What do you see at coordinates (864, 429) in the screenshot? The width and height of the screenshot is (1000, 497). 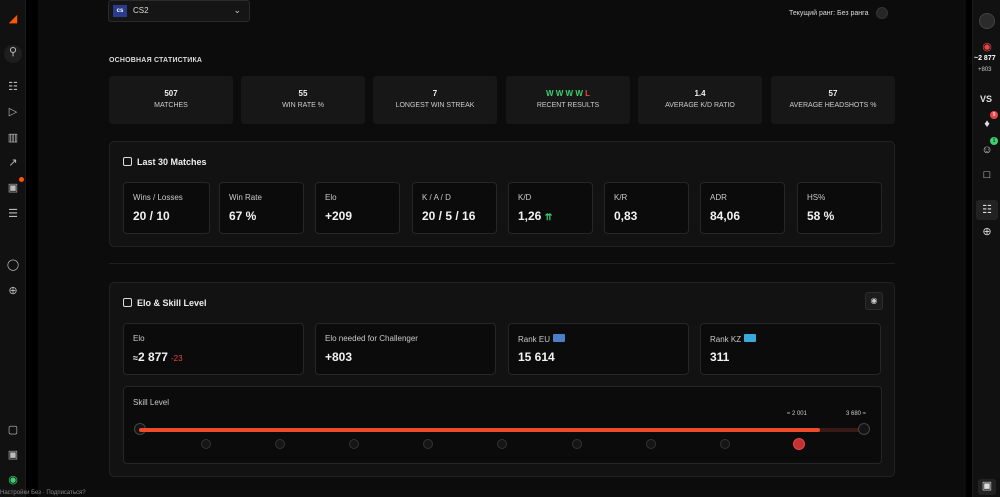 I see `track-end-icon` at bounding box center [864, 429].